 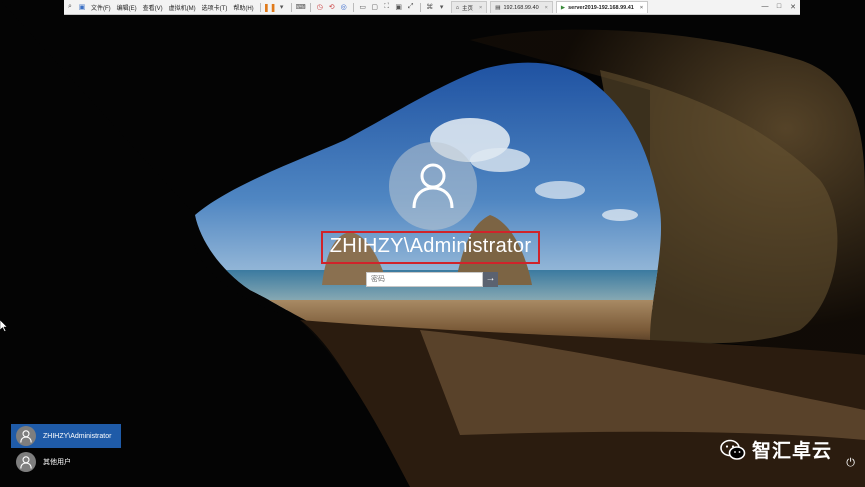 I want to click on fullscreen-icon: ⛶, so click(x=387, y=7).